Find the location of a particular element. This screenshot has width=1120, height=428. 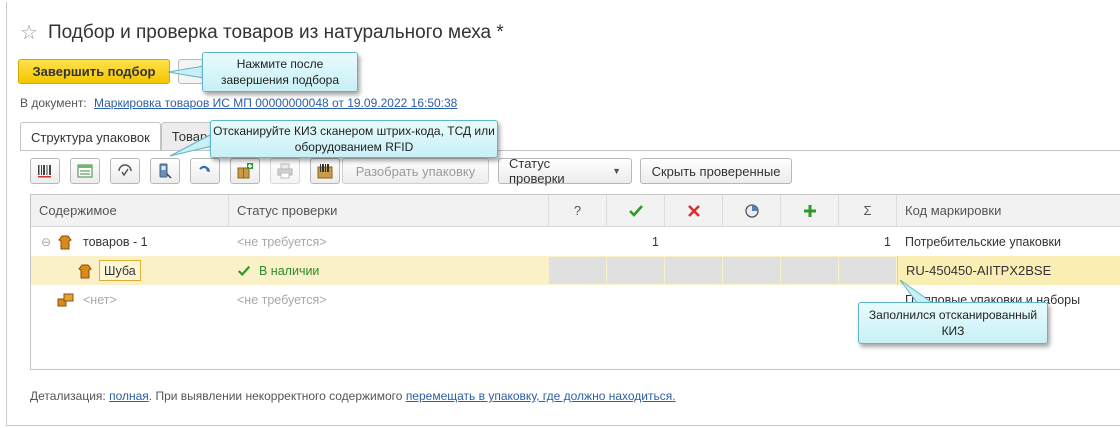

row-status: В наличии is located at coordinates (289, 270).